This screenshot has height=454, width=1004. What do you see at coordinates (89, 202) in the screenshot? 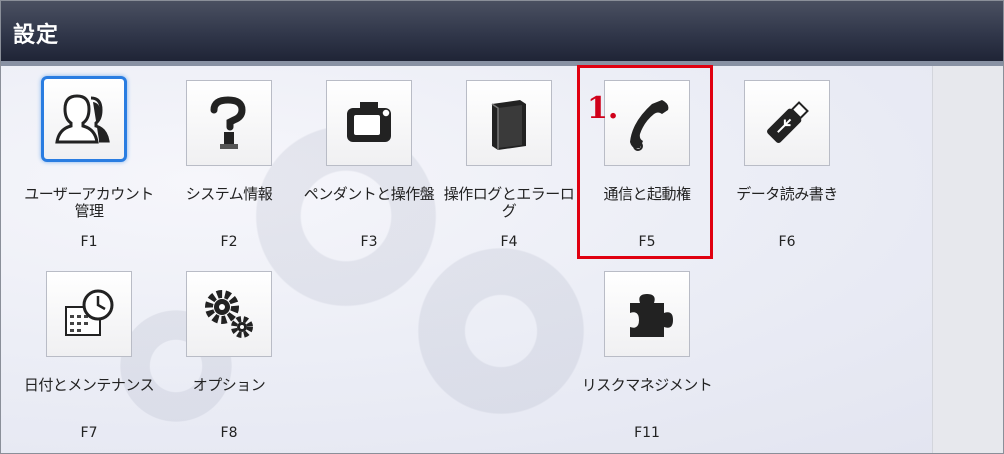
I see `tile-label: ユーザーアカウント管理` at bounding box center [89, 202].